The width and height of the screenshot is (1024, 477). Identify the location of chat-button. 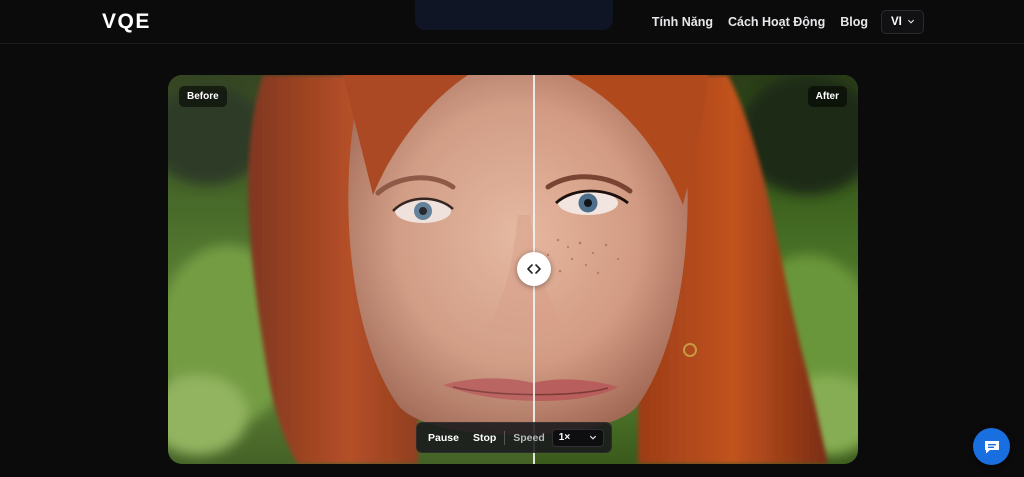
(991, 446).